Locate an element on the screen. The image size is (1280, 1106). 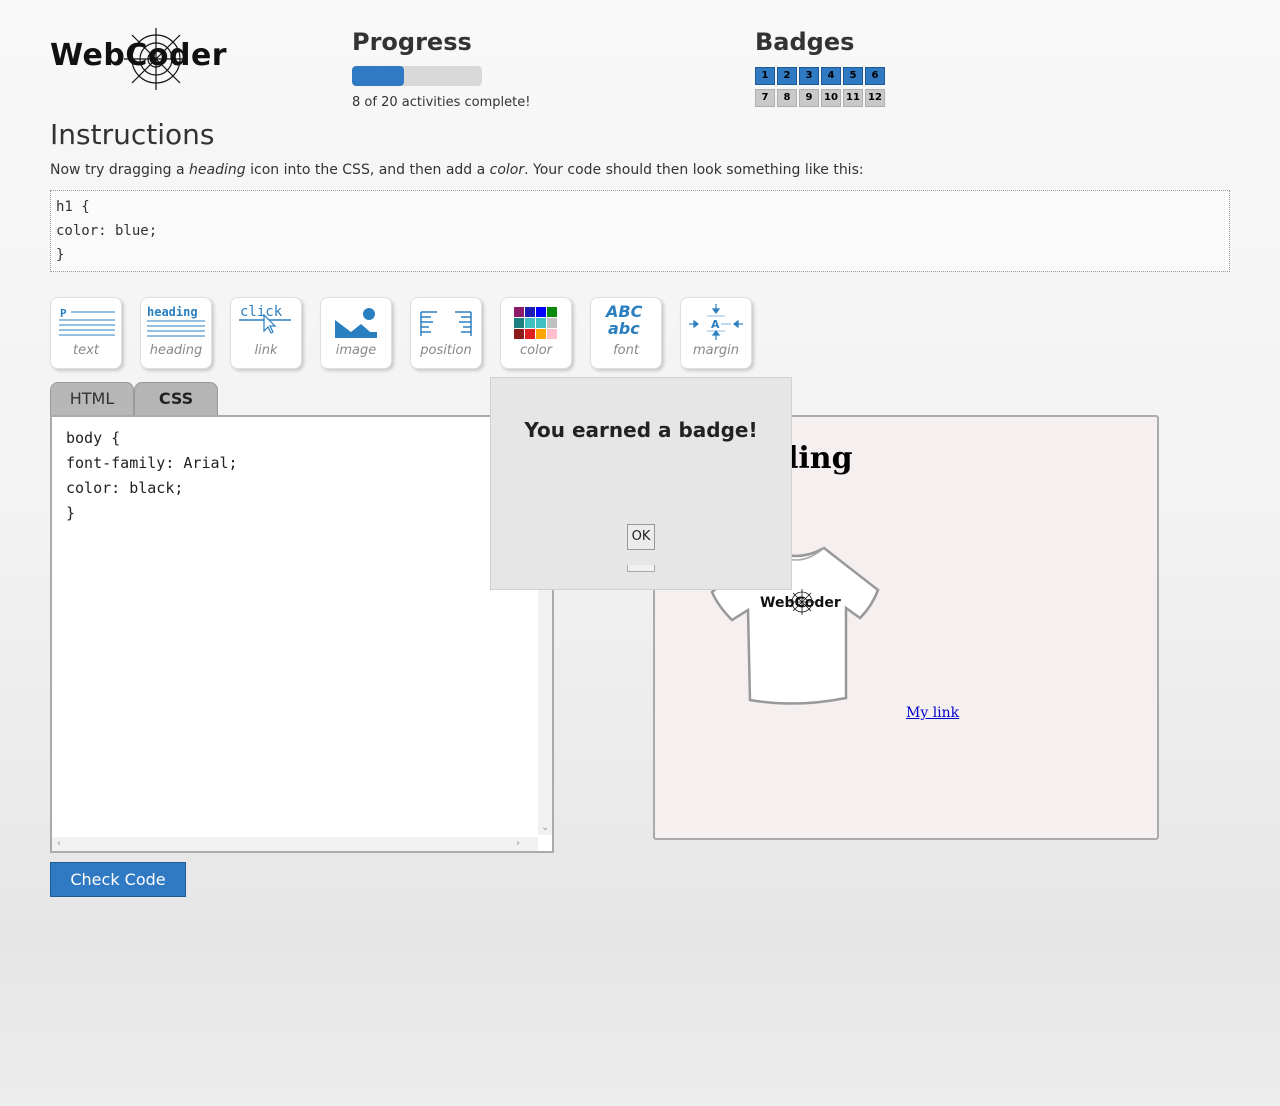
scroll-down-icon: ⌄ is located at coordinates (545, 827).